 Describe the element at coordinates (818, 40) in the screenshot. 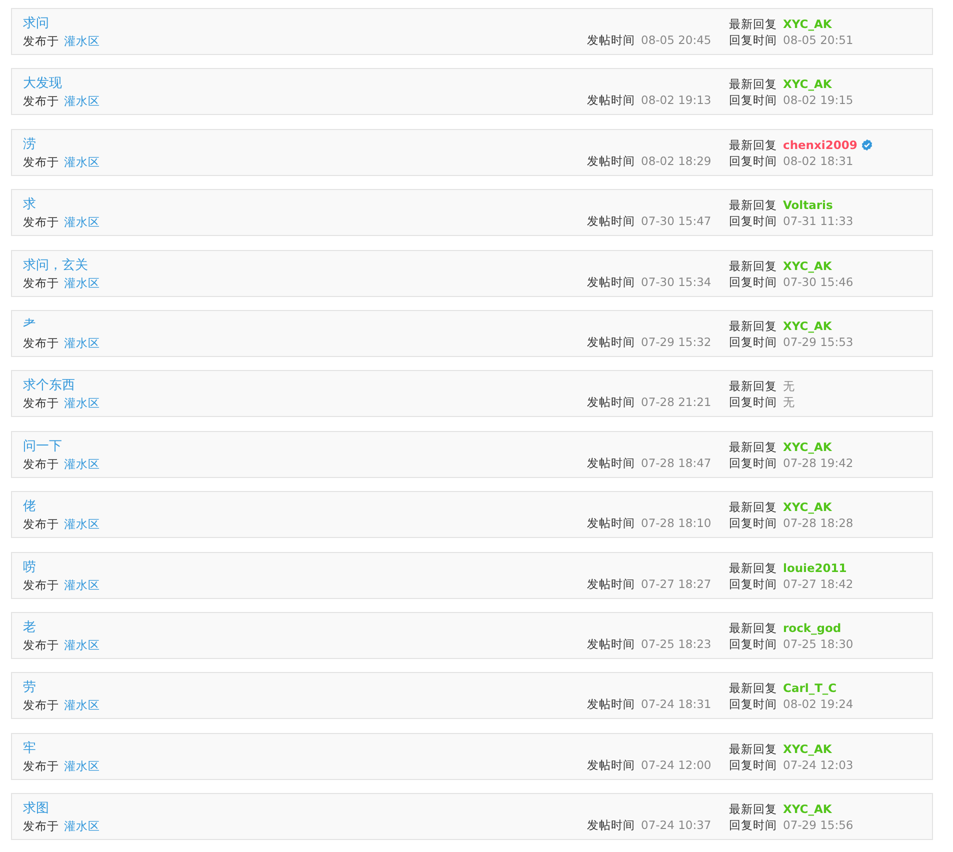

I see `reply-time: 08-05 20:51` at that location.